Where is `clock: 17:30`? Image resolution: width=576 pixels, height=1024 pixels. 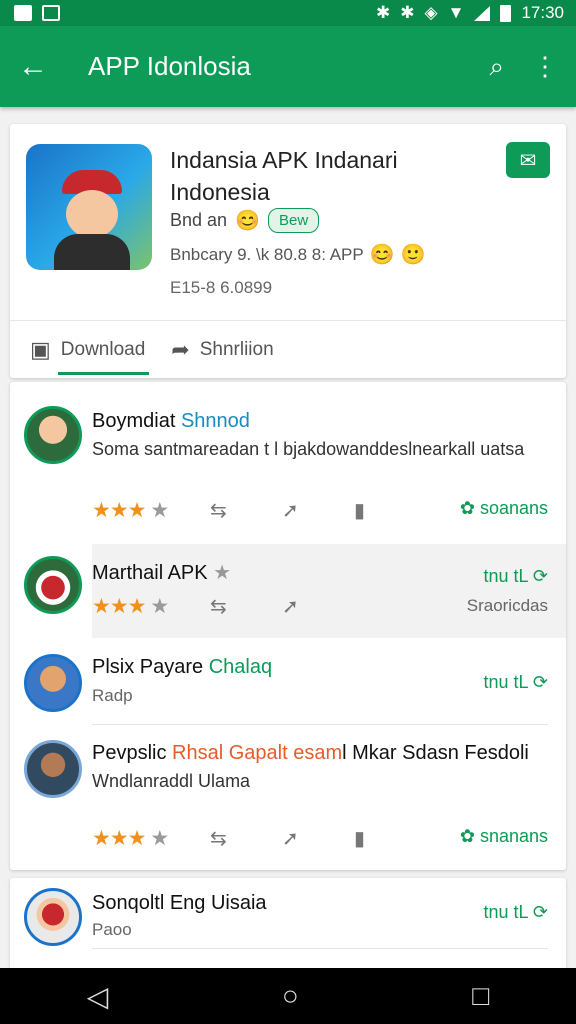 clock: 17:30 is located at coordinates (542, 12).